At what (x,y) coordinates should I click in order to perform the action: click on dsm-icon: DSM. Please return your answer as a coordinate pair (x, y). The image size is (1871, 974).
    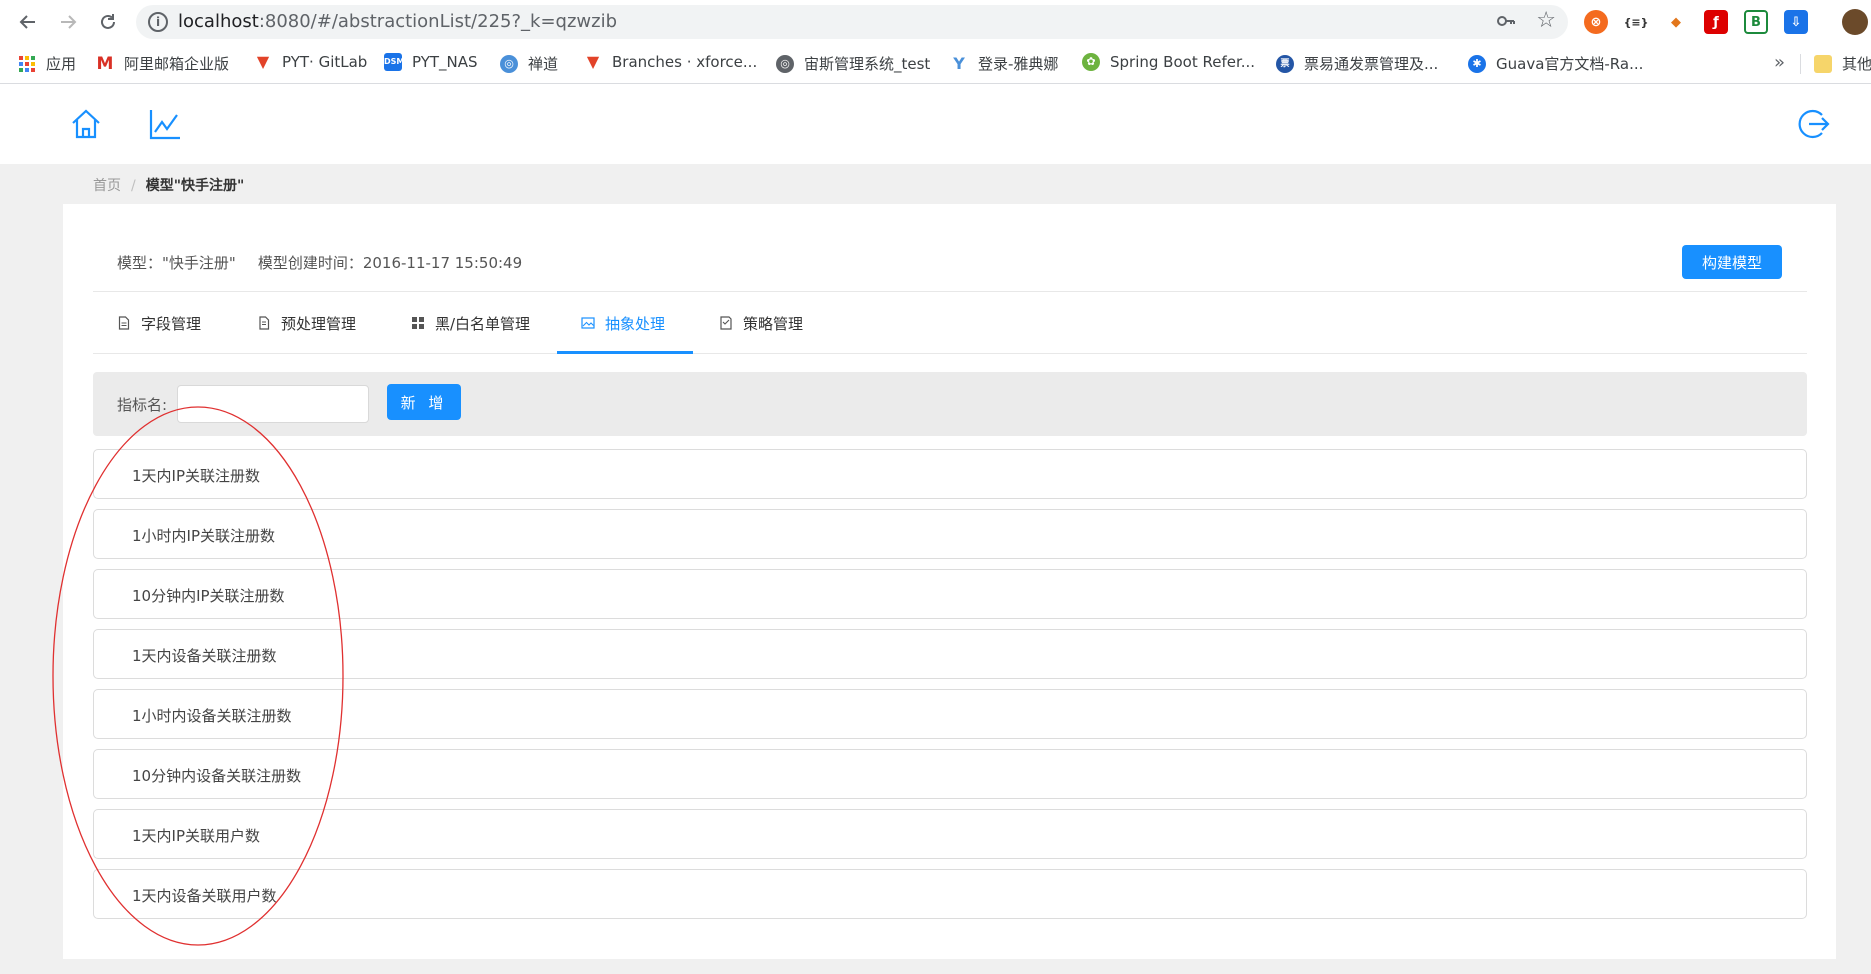
    Looking at the image, I should click on (394, 62).